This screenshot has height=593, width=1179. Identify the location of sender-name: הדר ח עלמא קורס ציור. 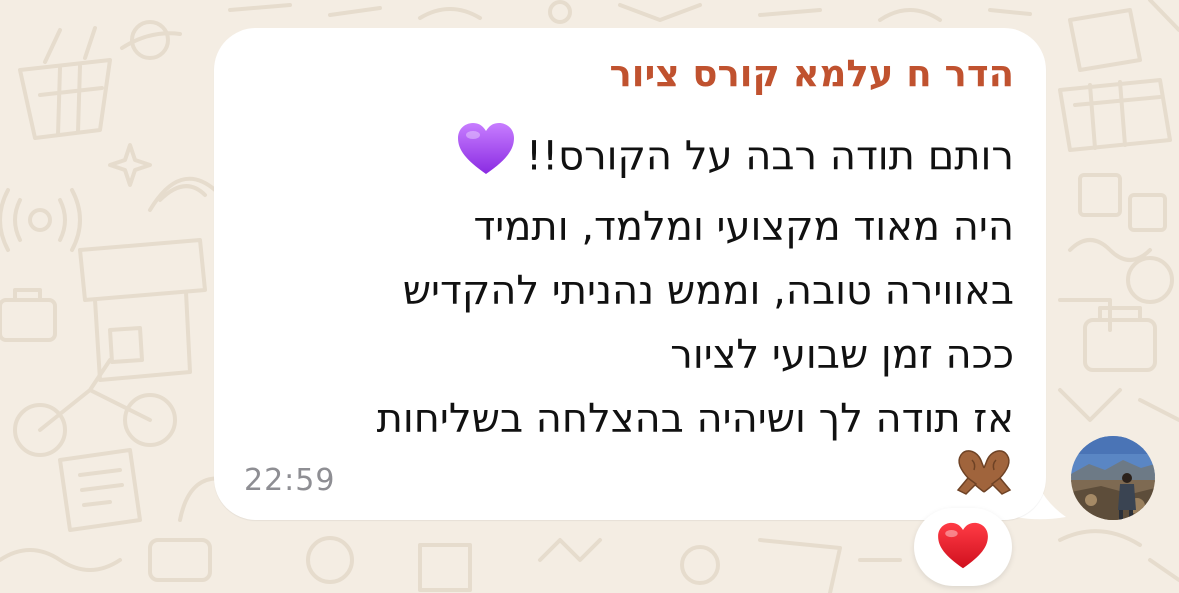
(811, 73).